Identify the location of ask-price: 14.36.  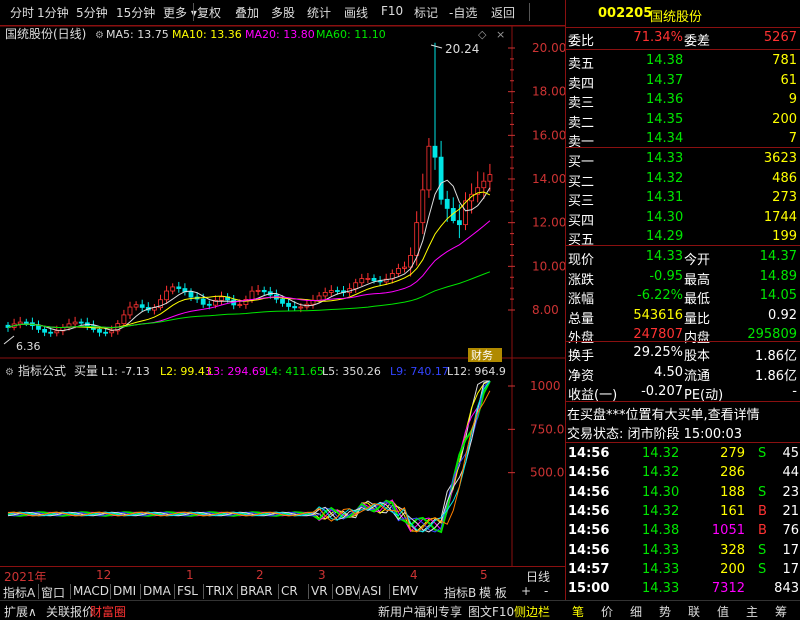
(664, 99).